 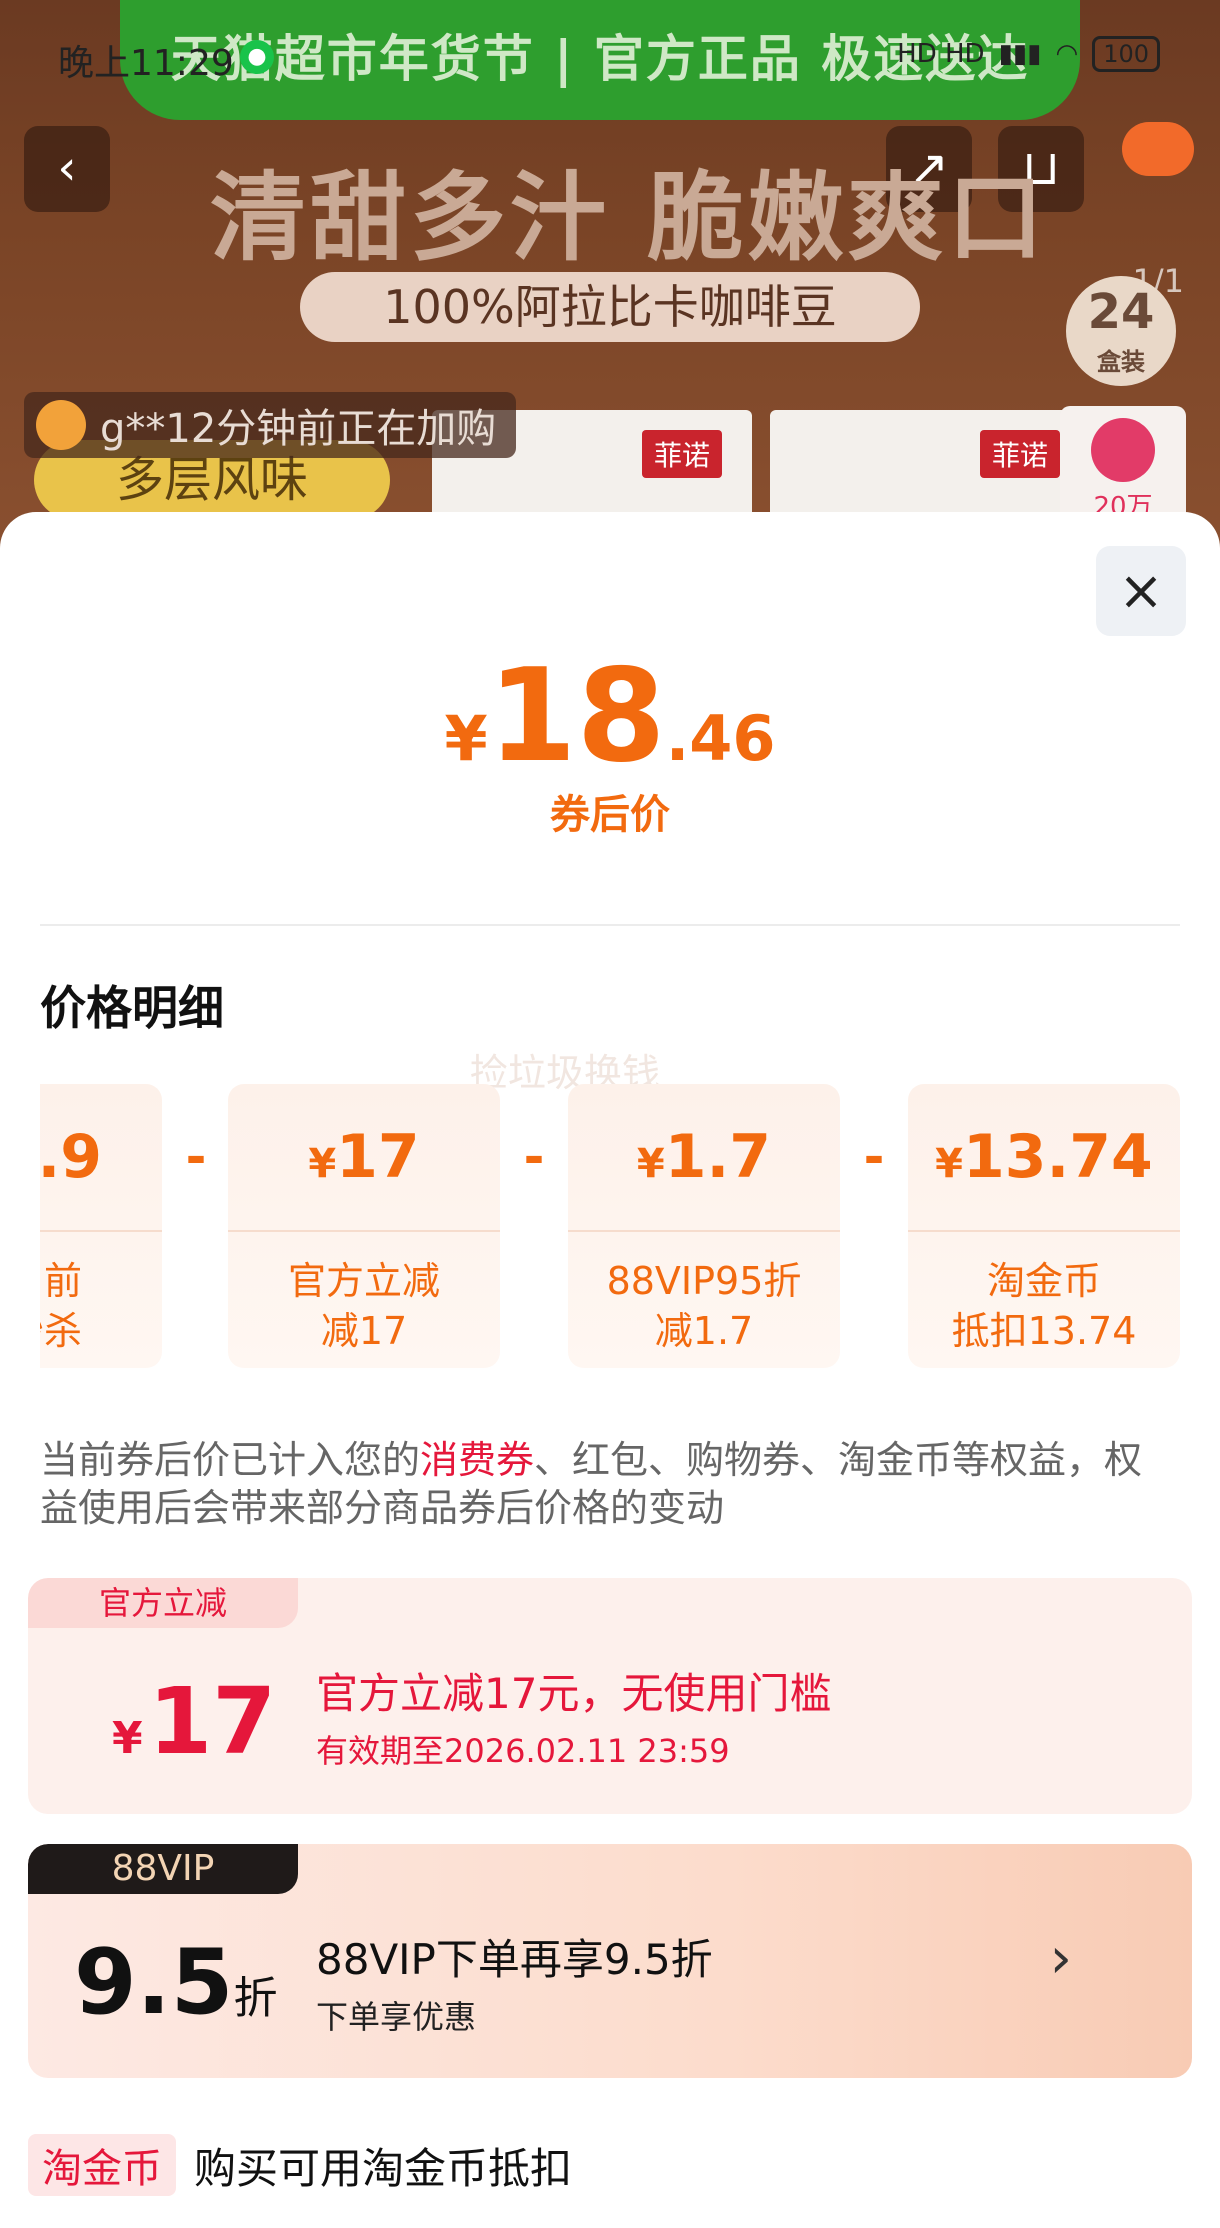 I want to click on card-amount: 13.74, so click(x=1058, y=1157).